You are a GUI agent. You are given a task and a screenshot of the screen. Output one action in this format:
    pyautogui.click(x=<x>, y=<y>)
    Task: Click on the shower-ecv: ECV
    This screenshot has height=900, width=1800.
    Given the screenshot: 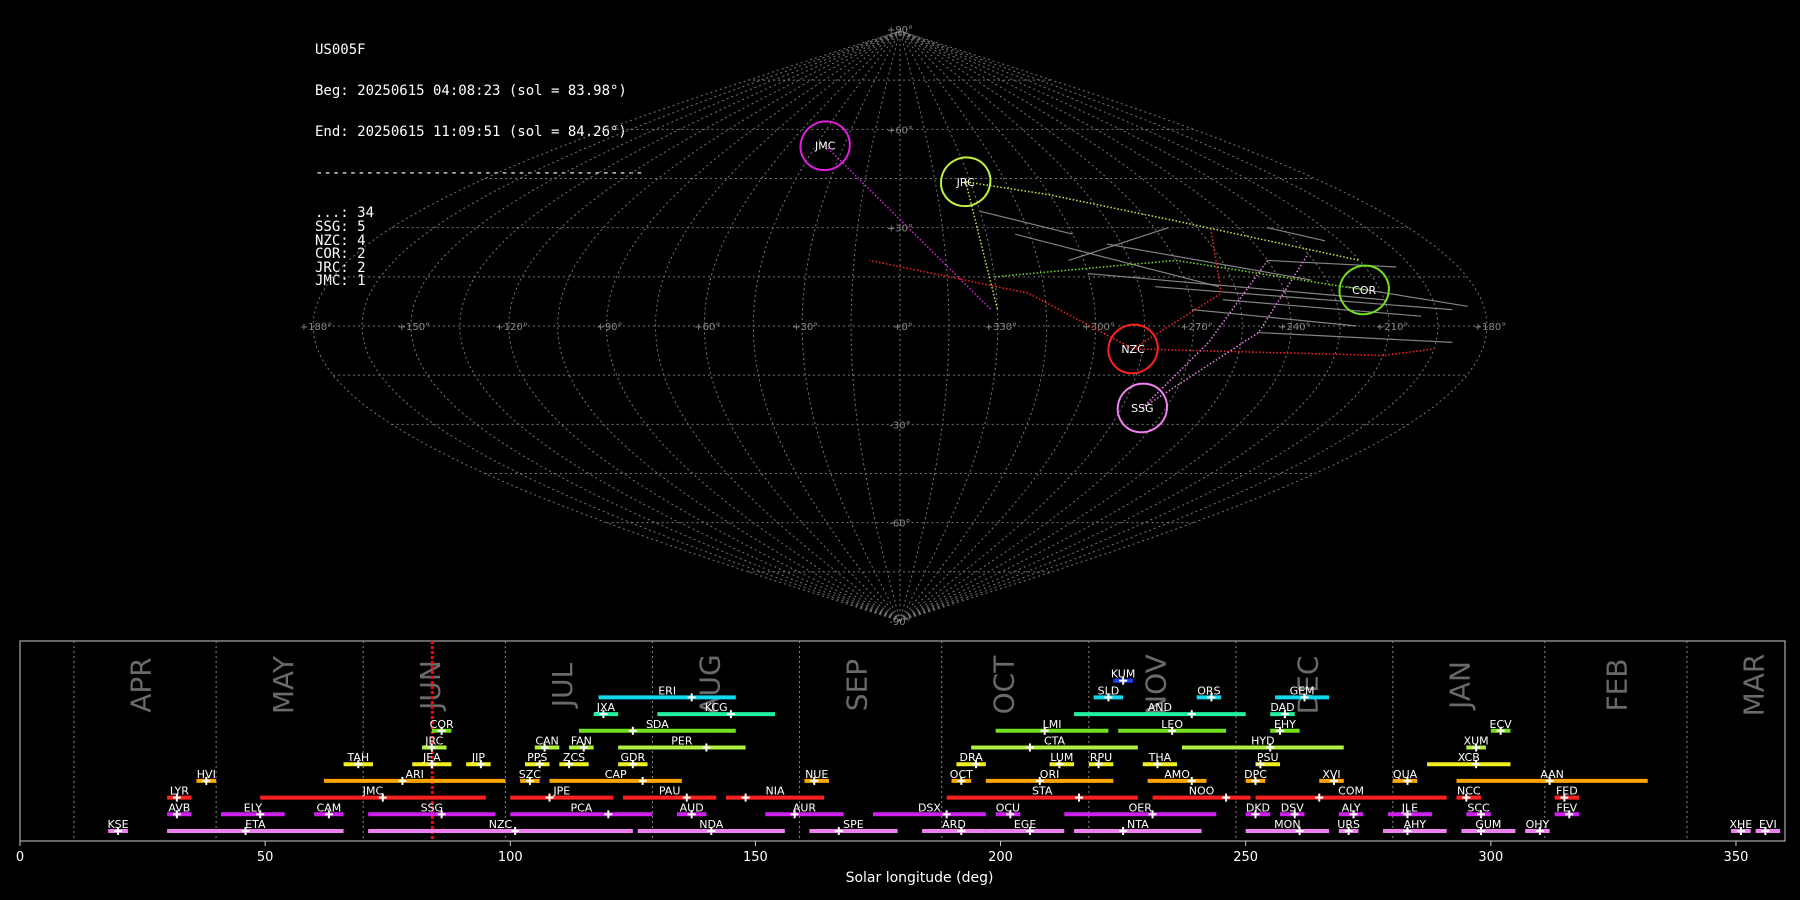 What is the action you would take?
    pyautogui.click(x=1501, y=726)
    